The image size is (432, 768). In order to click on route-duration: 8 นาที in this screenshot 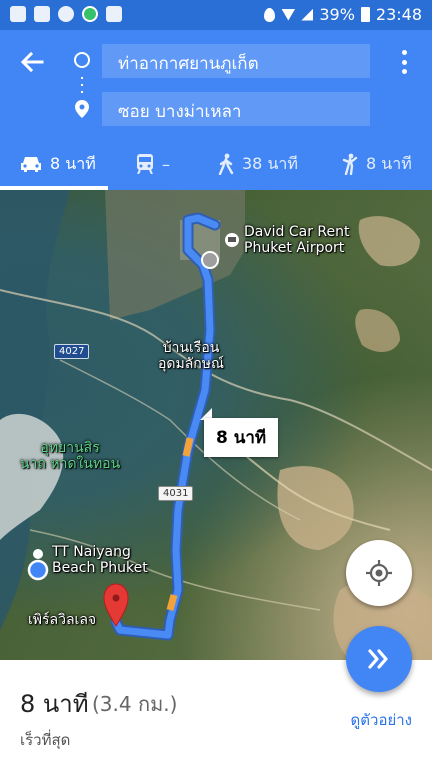, I will do `click(54, 704)`.